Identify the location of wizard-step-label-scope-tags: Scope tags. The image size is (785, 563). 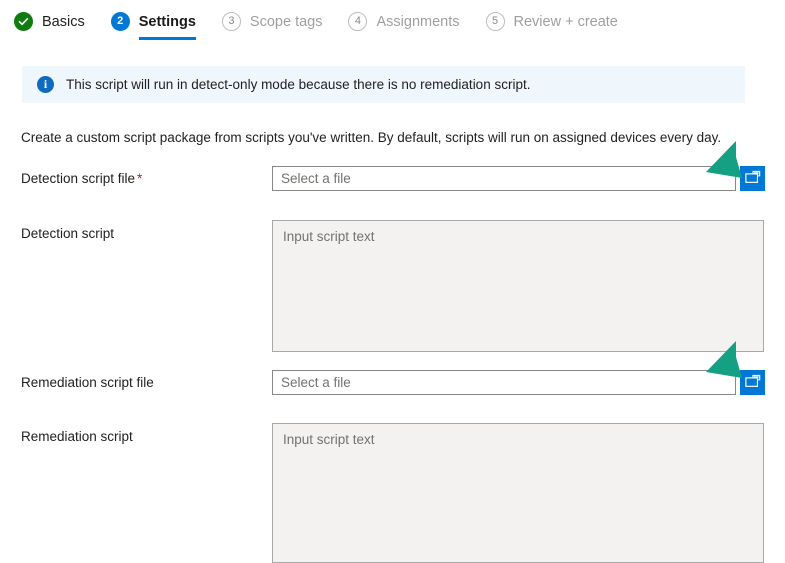
(286, 21).